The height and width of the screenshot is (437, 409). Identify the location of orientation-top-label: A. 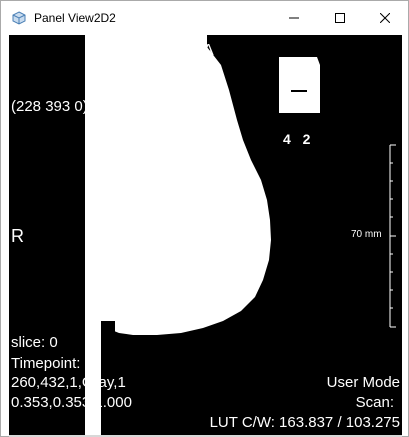
(208, 50).